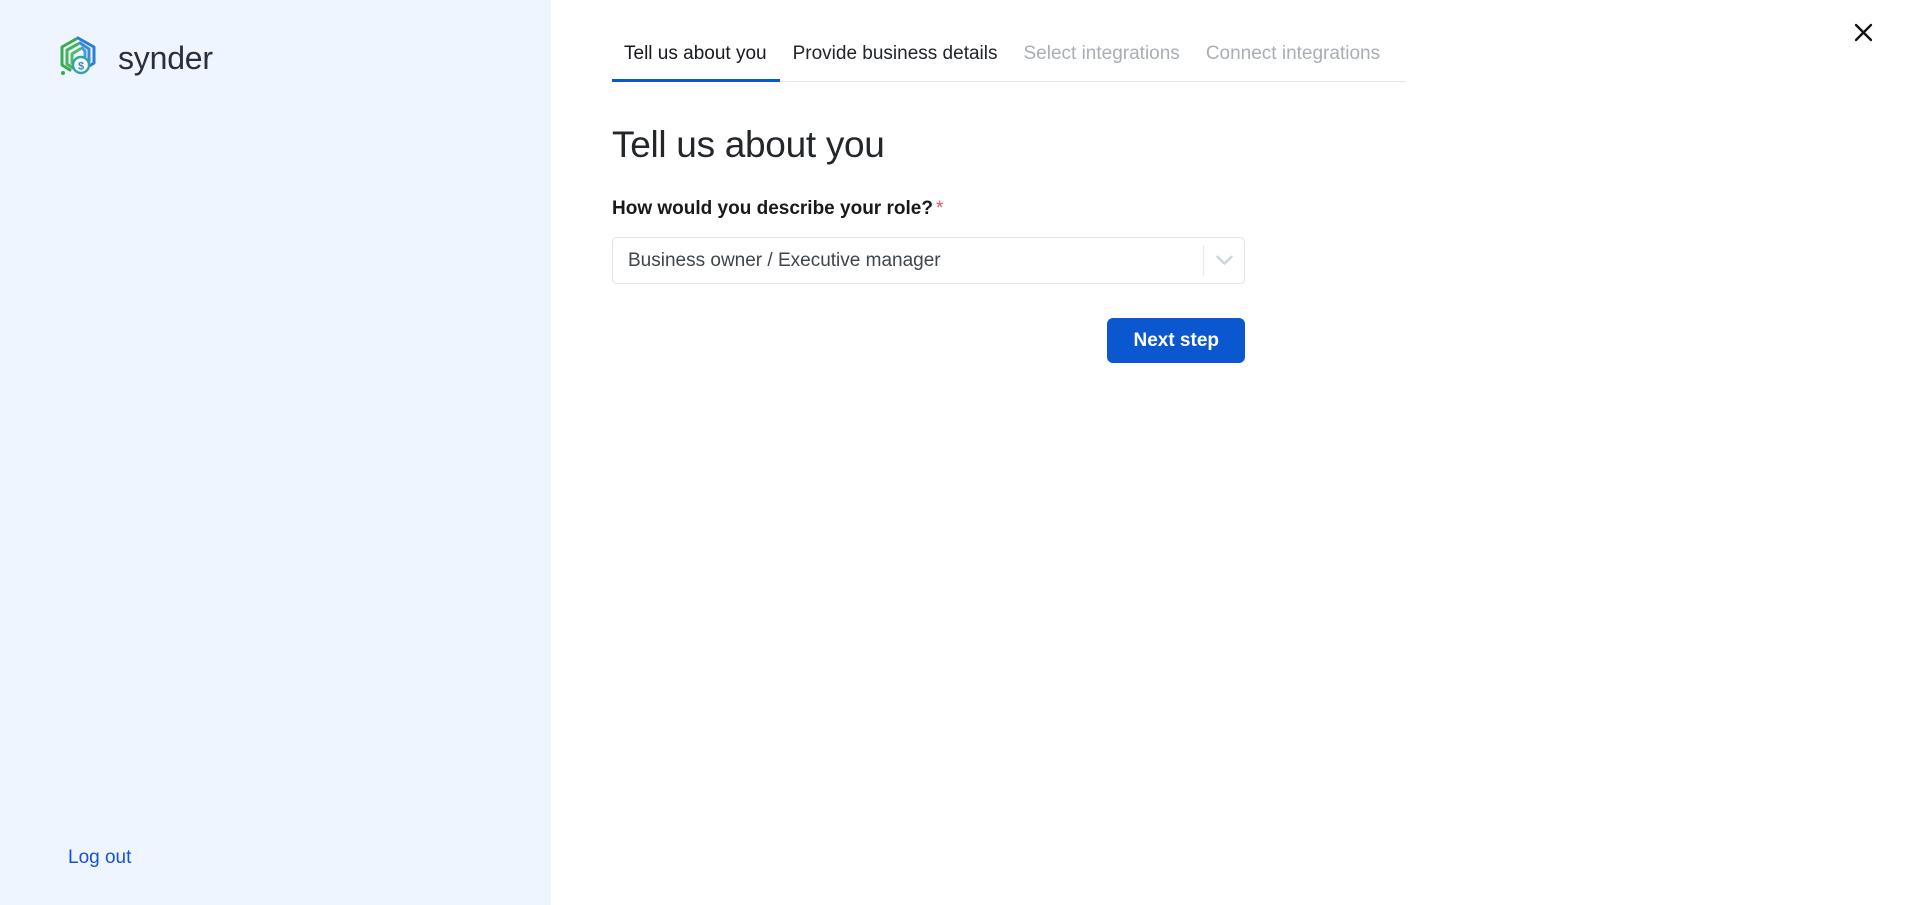 This screenshot has width=1906, height=905. I want to click on next-step-button: Next step, so click(1176, 341).